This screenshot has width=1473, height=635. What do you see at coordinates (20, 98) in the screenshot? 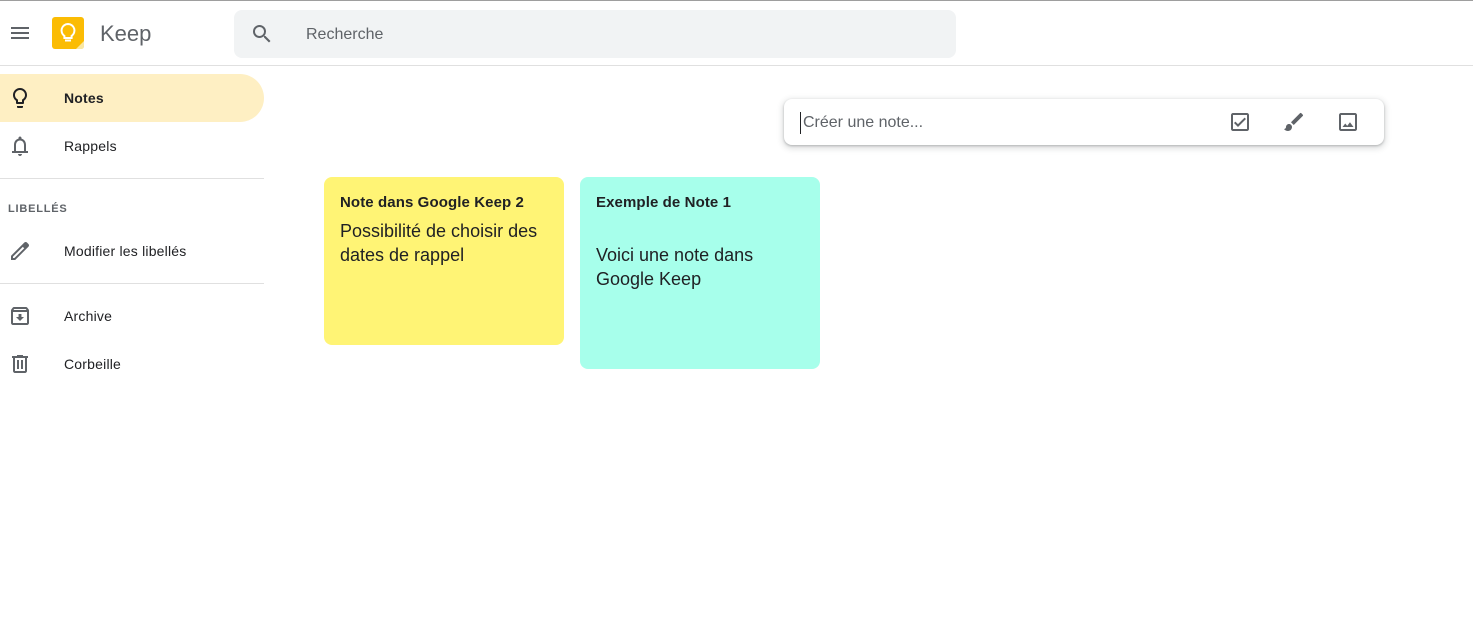
I see `lightbulb-icon` at bounding box center [20, 98].